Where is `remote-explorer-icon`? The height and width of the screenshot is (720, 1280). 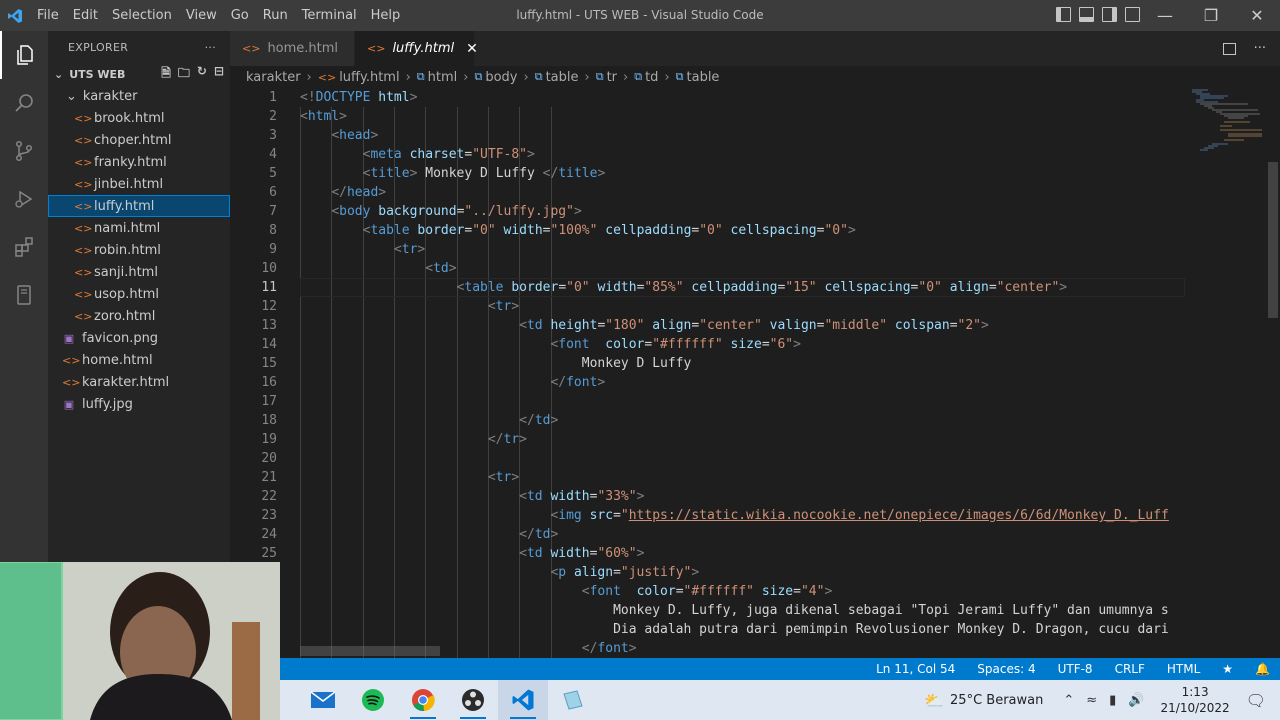
remote-explorer-icon is located at coordinates (24, 295).